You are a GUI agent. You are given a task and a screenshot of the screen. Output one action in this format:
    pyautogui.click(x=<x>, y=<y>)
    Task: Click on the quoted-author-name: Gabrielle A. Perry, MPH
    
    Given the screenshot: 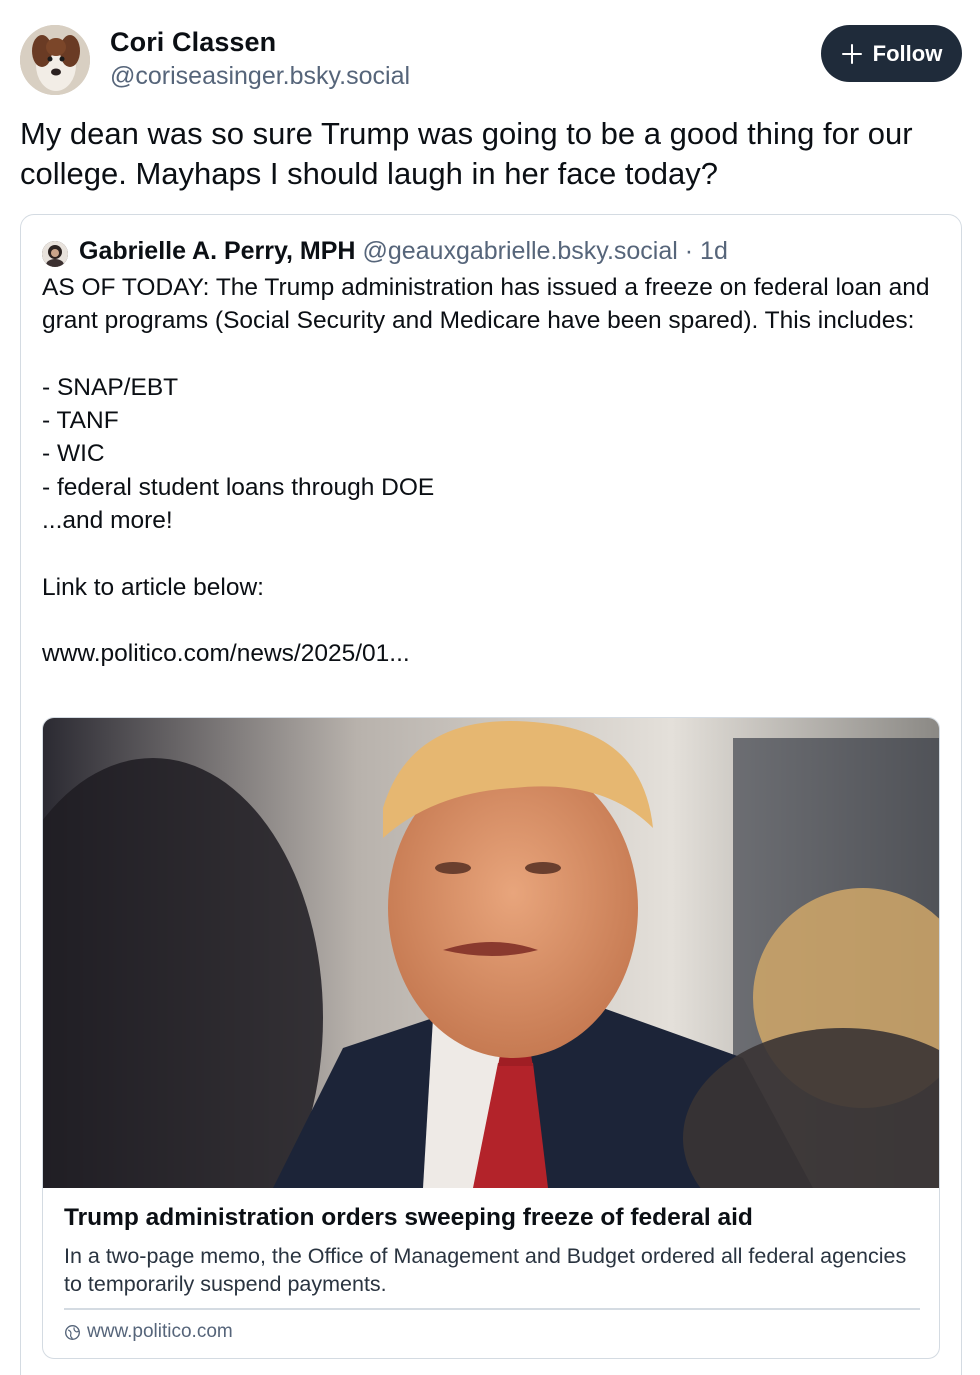 What is the action you would take?
    pyautogui.click(x=217, y=251)
    